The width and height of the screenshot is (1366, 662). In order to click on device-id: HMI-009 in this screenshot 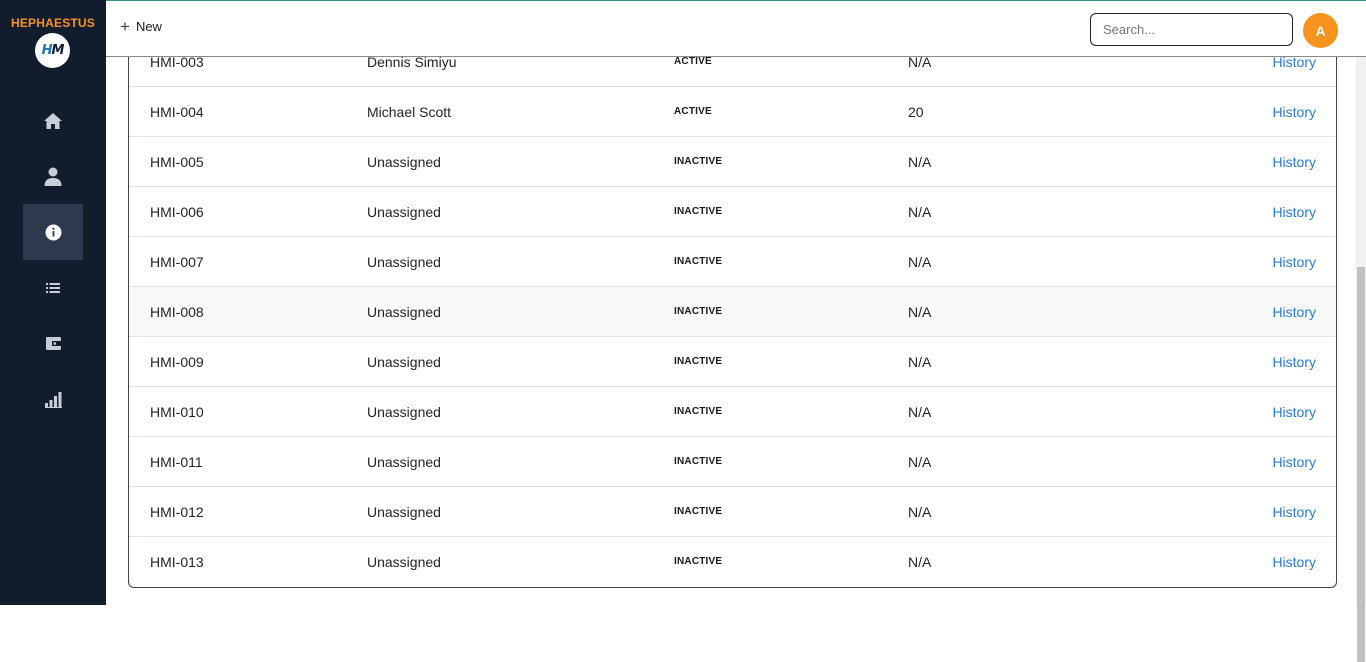, I will do `click(177, 362)`.